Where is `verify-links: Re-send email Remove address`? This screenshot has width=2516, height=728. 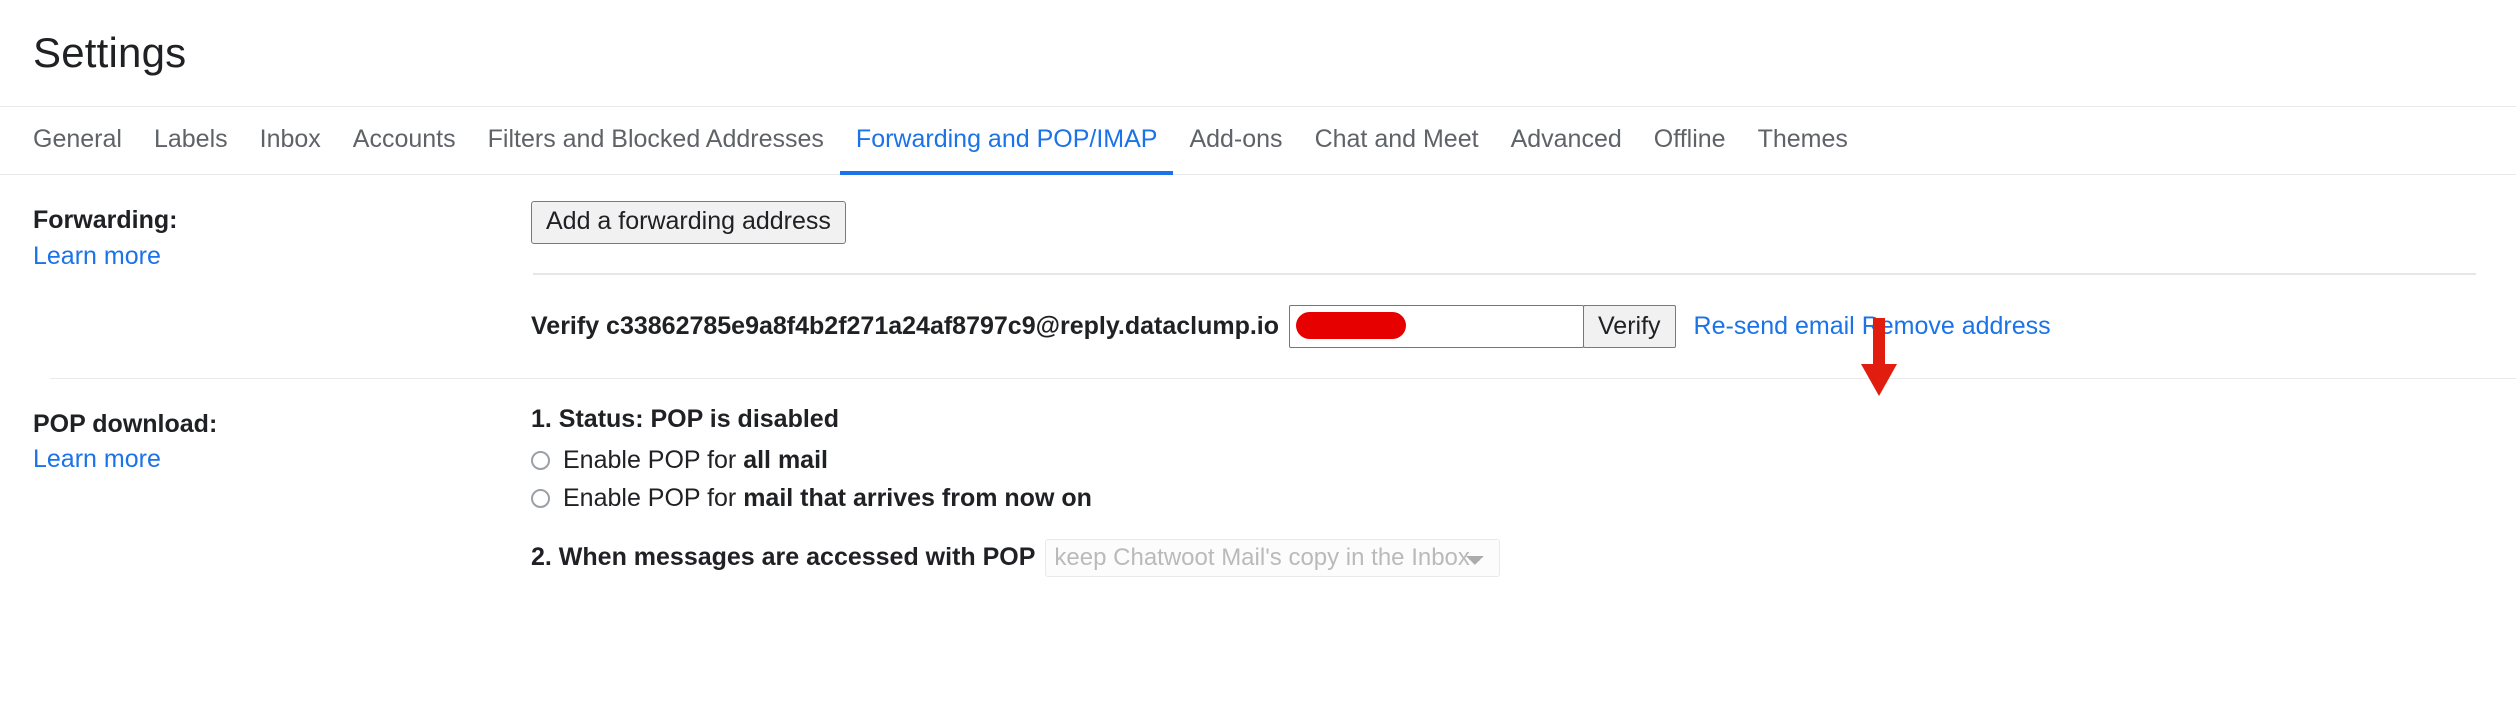 verify-links: Re-send email Remove address is located at coordinates (1872, 326).